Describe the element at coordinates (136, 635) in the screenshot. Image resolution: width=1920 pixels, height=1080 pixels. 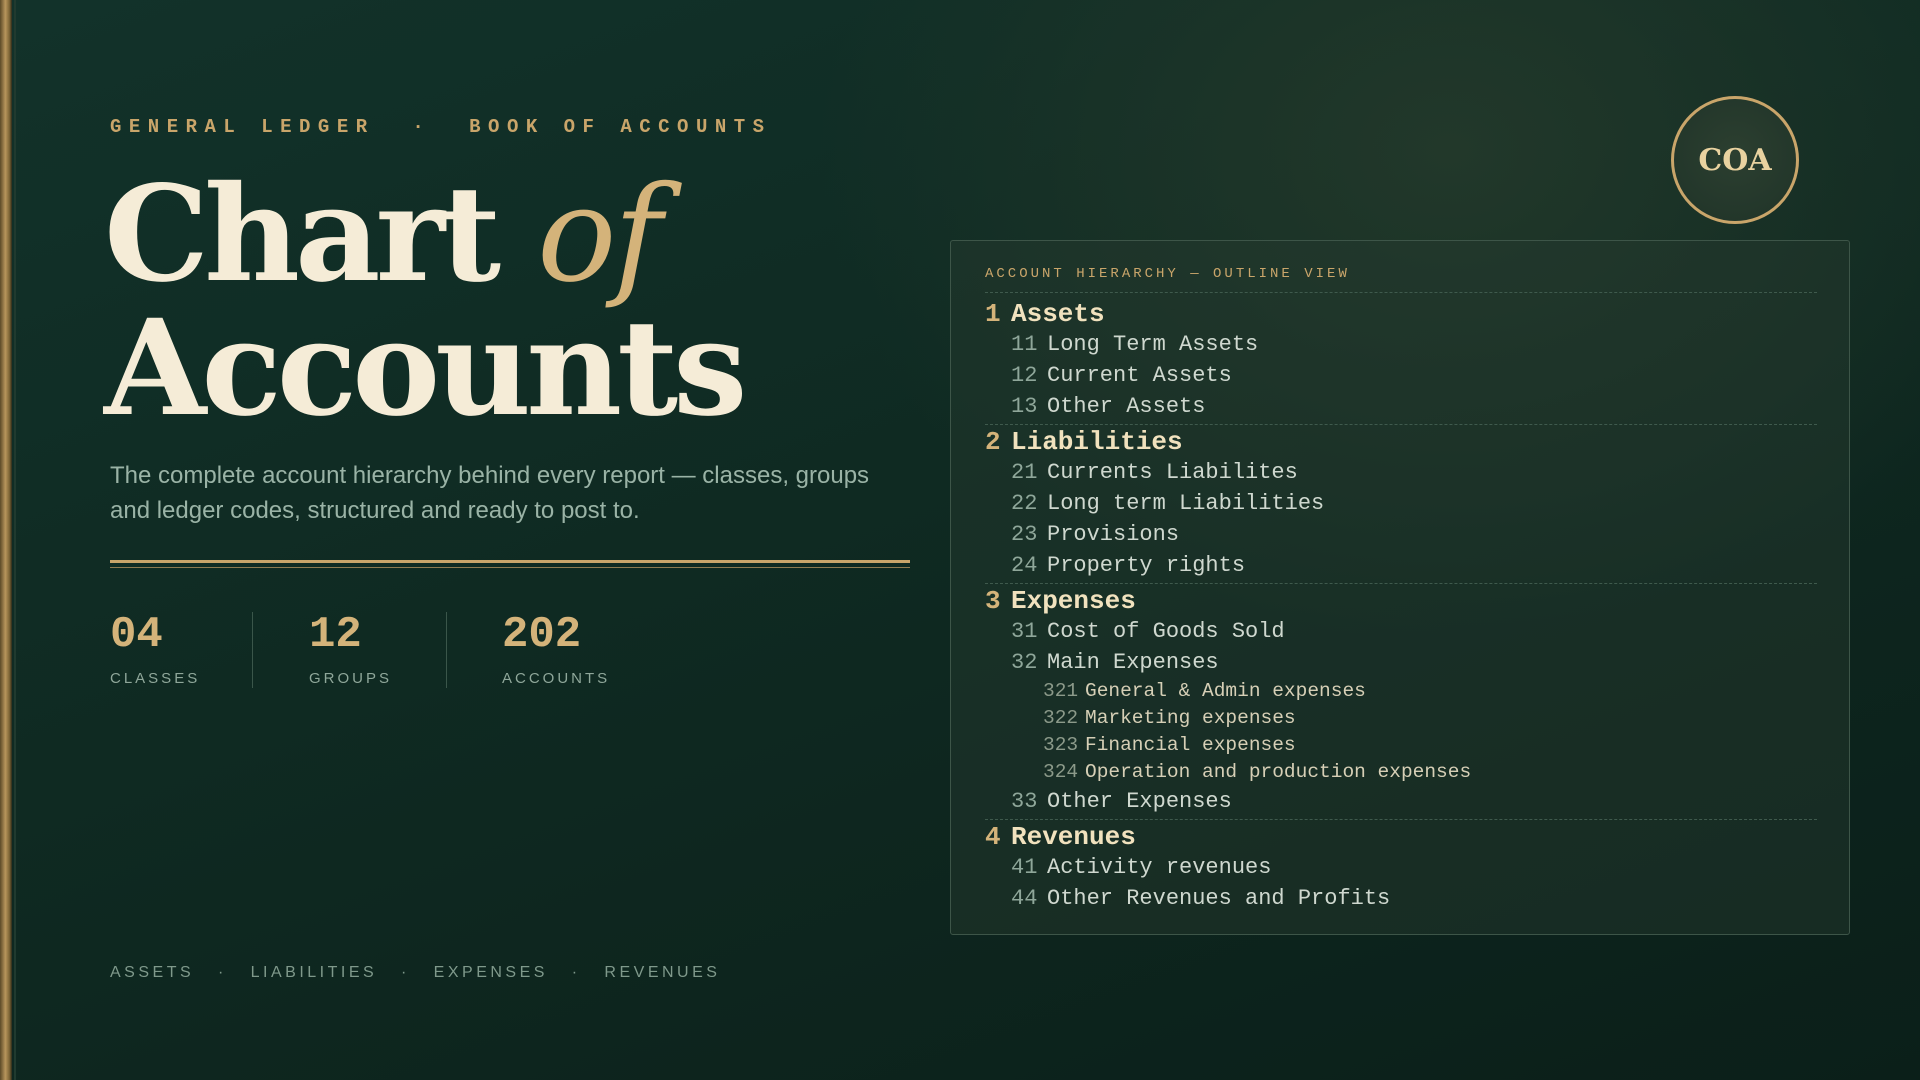
I see `stat-value: 04` at that location.